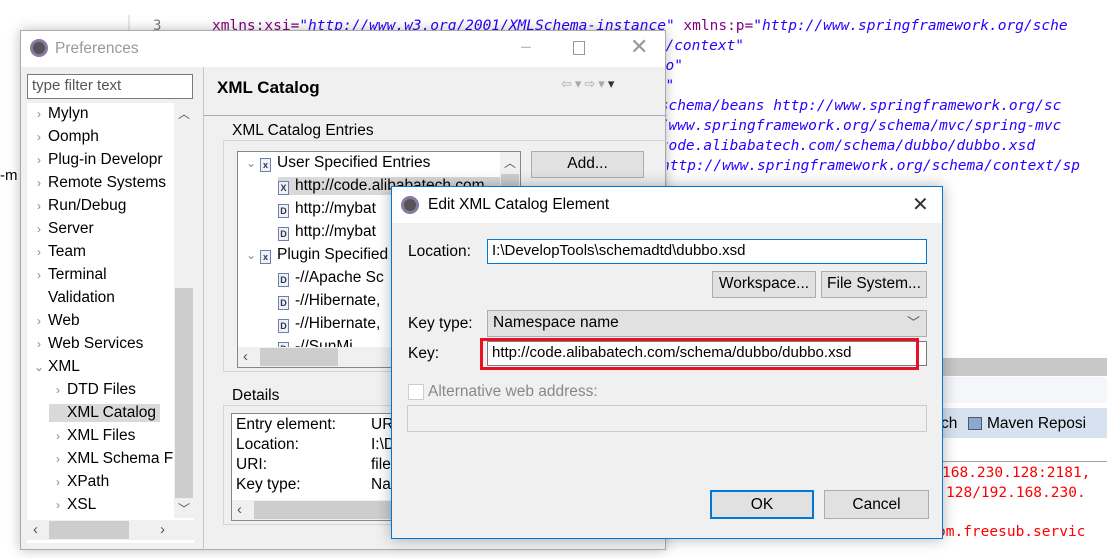 The image size is (1107, 558). I want to click on horizontal-scrollbar: ‹ ›, so click(110, 530).